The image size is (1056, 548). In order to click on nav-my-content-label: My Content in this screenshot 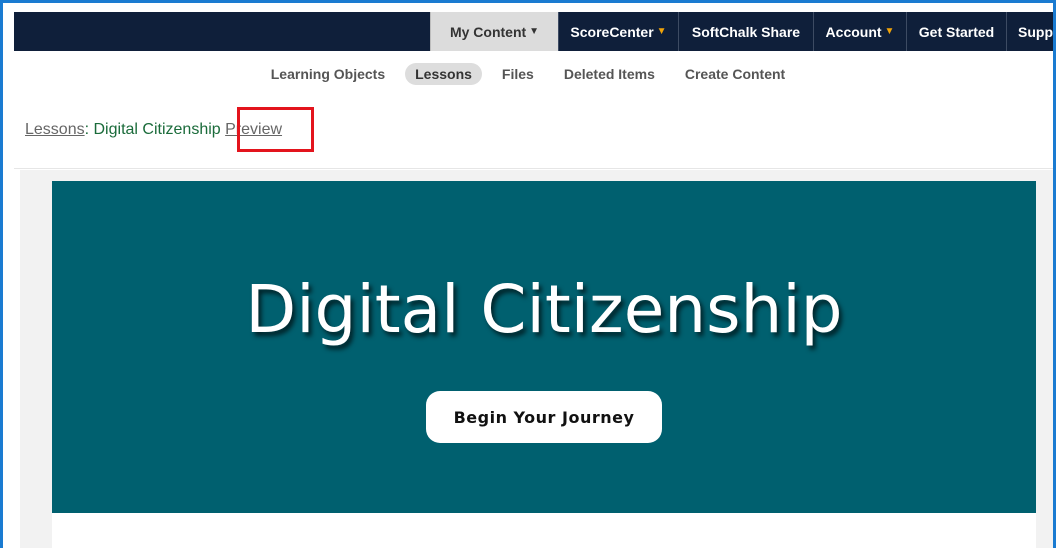, I will do `click(488, 31)`.